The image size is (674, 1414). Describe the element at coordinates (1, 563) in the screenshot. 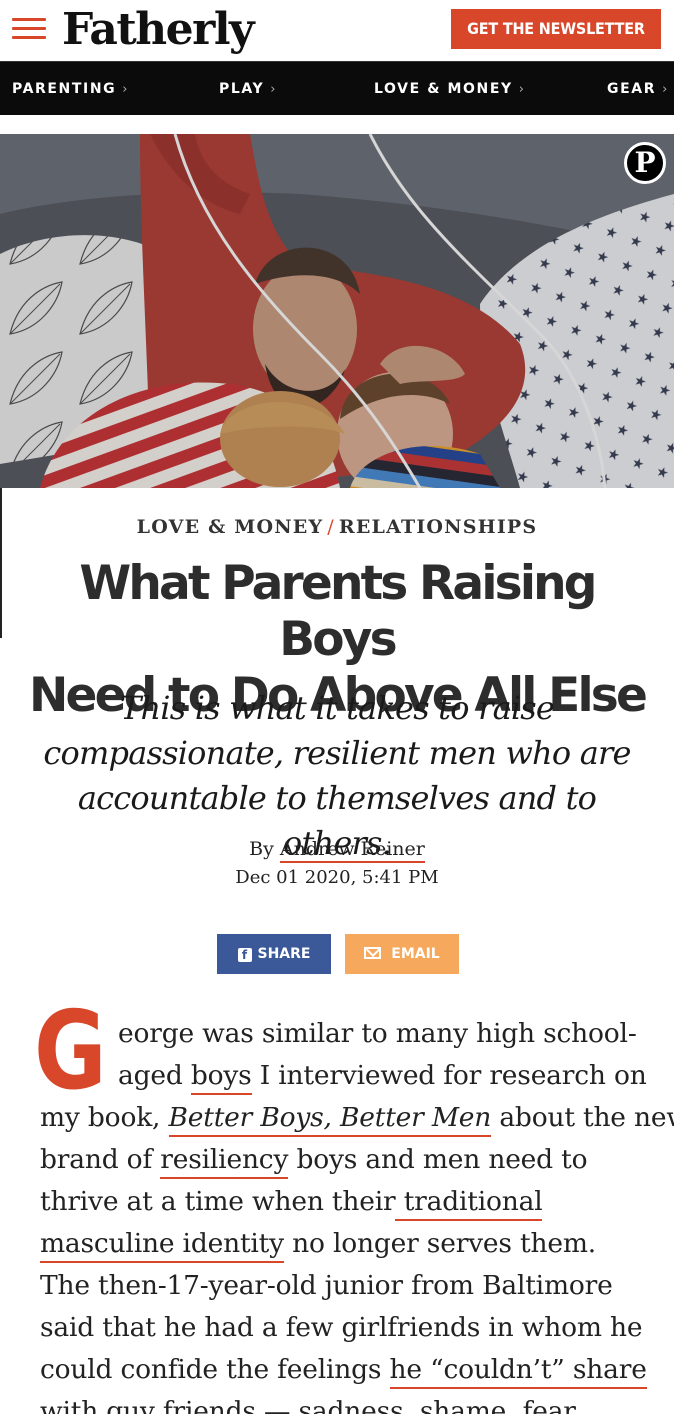

I see `left-edge-rule` at that location.